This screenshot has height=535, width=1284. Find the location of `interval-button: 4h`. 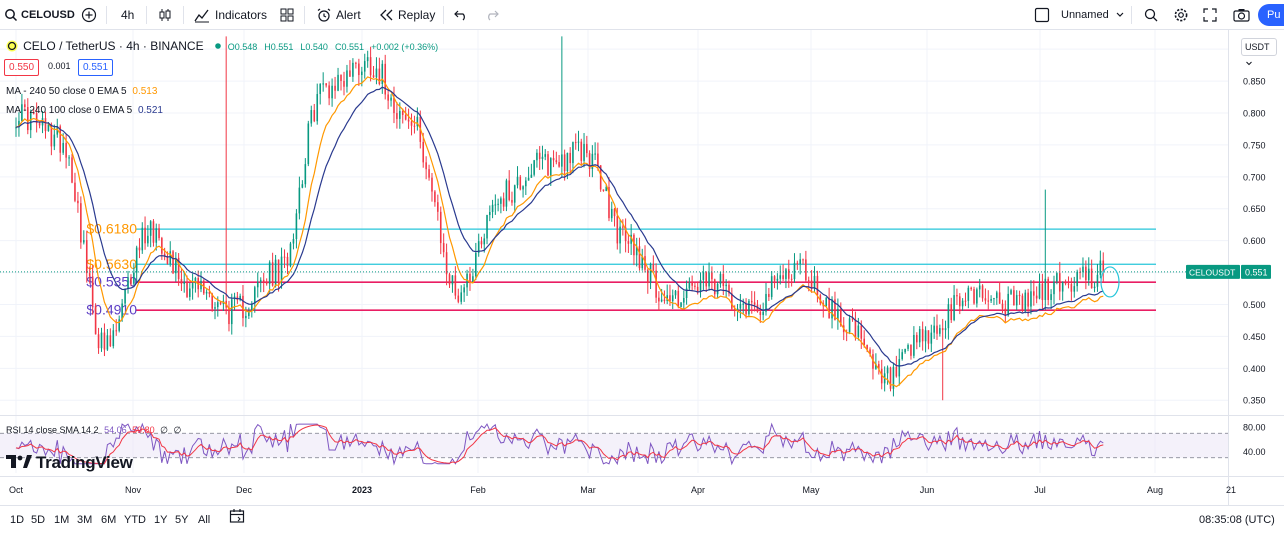

interval-button: 4h is located at coordinates (127, 15).